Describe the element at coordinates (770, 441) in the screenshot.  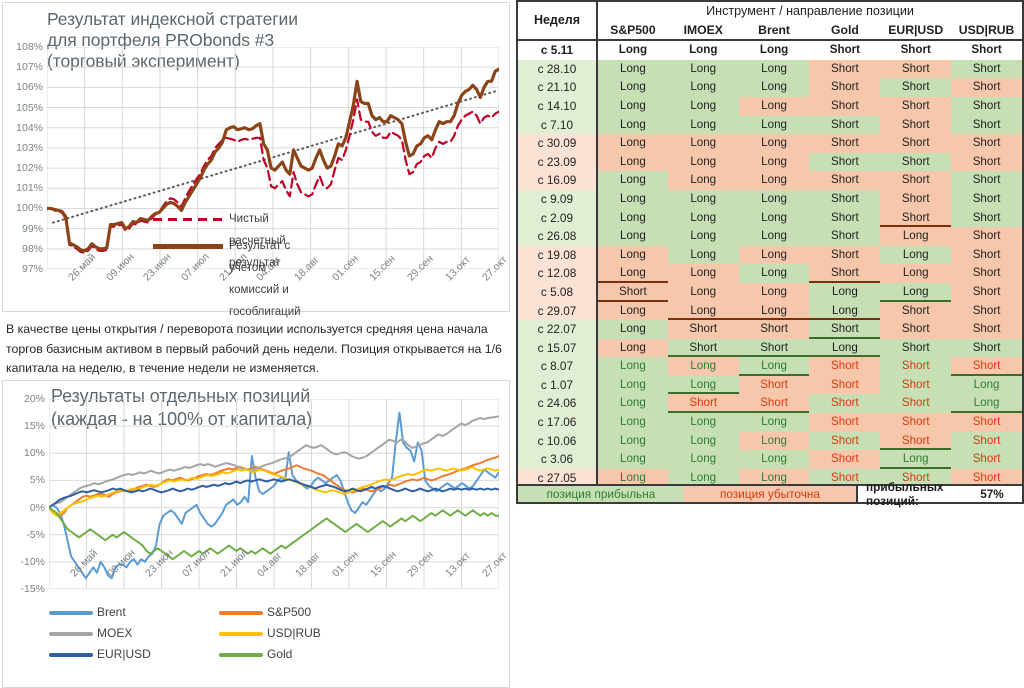
I see `table-row: c 10.06 Long Long Long Short Short Short` at that location.